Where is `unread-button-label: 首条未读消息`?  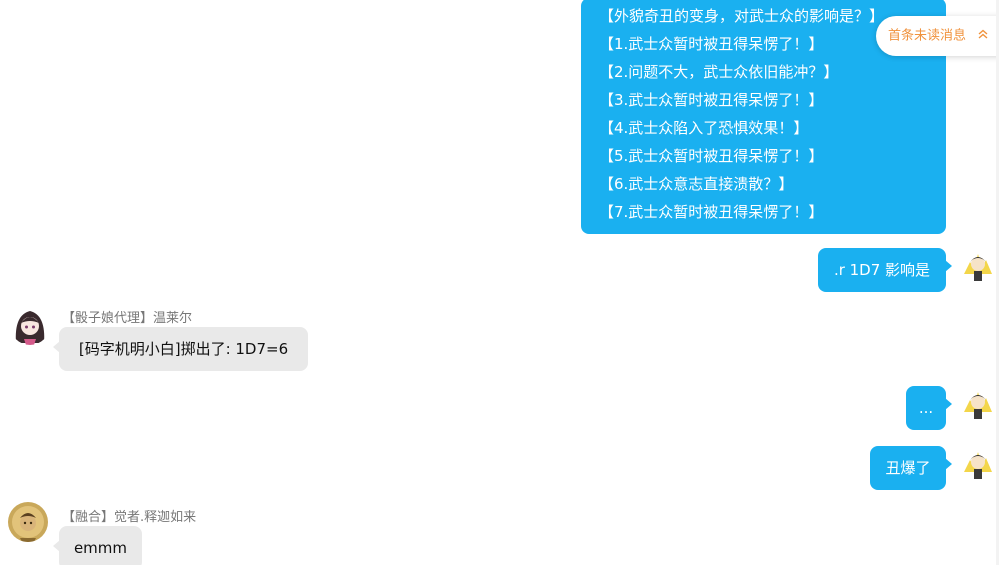
unread-button-label: 首条未读消息 is located at coordinates (927, 36).